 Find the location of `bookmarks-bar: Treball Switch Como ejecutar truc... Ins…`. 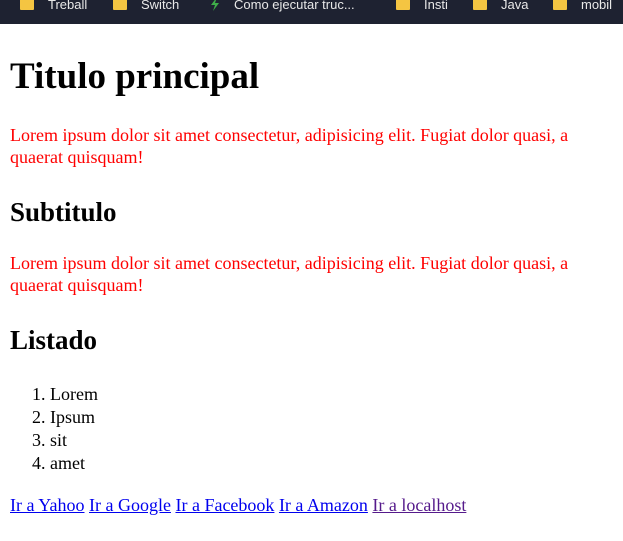

bookmarks-bar: Treball Switch Como ejecutar truc... Ins… is located at coordinates (311, 12).